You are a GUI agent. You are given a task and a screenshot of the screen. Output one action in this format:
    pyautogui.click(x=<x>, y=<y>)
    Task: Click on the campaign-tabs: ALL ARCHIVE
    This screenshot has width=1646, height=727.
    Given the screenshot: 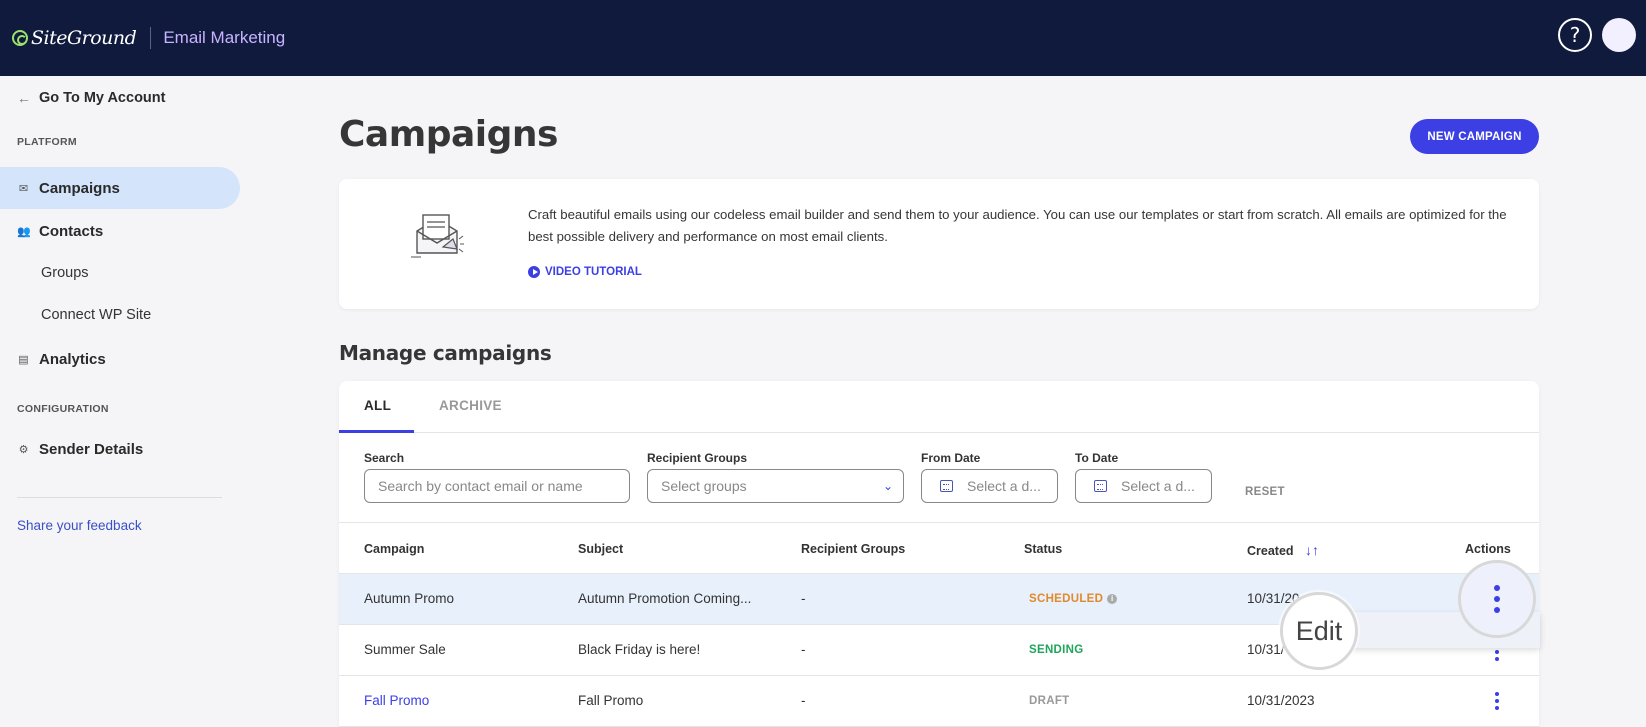 What is the action you would take?
    pyautogui.click(x=939, y=407)
    